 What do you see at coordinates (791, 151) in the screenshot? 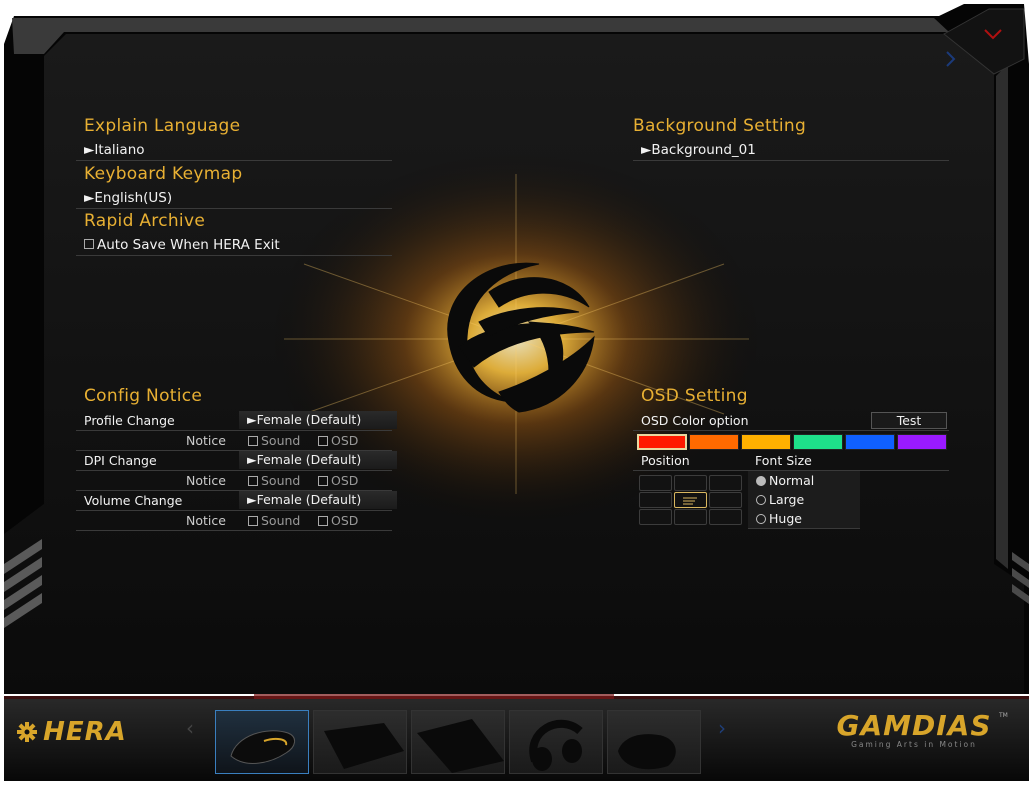
I see `background-select: ►Background_01` at bounding box center [791, 151].